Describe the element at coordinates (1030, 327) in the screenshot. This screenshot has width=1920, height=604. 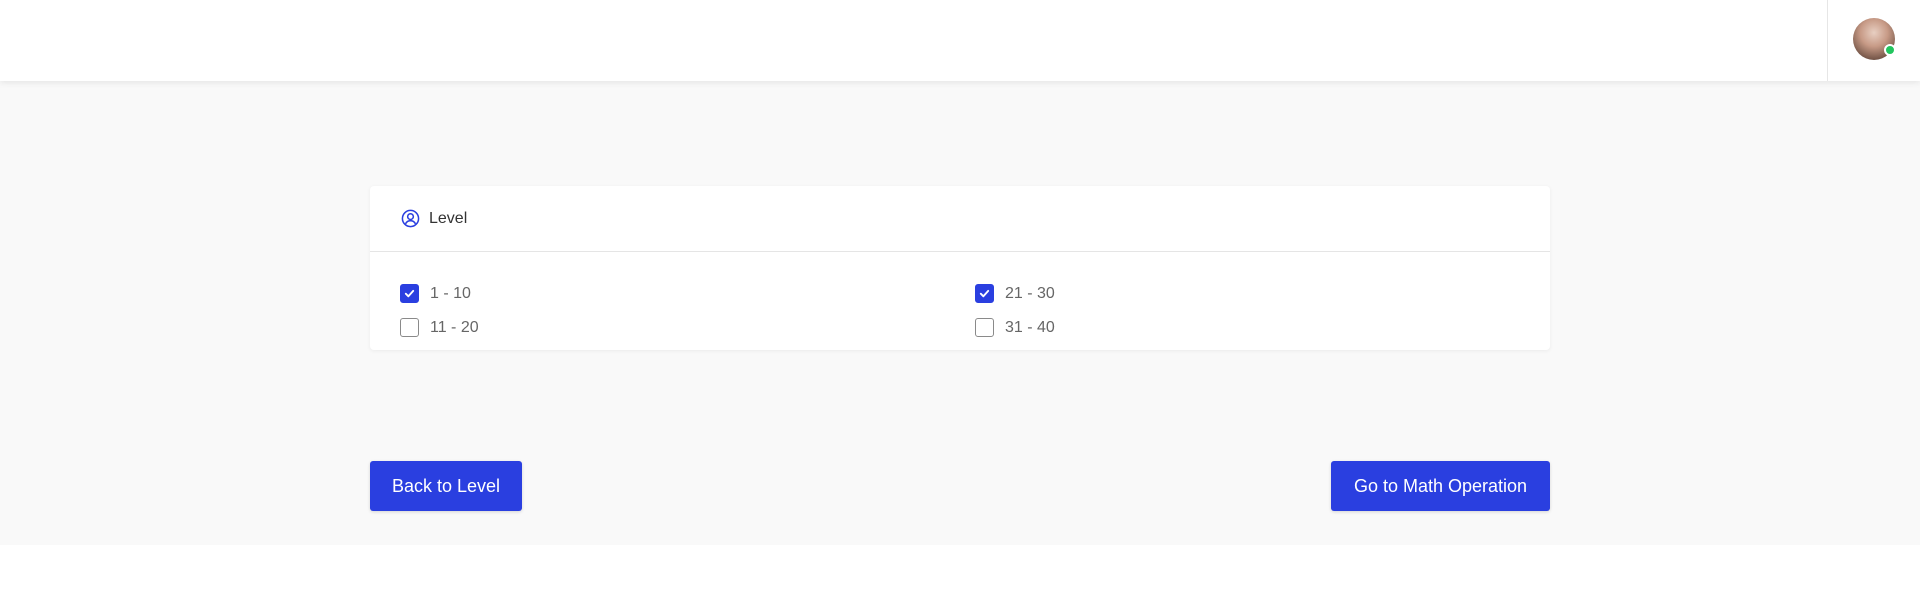
I see `level-option-label: 31 - 40` at that location.